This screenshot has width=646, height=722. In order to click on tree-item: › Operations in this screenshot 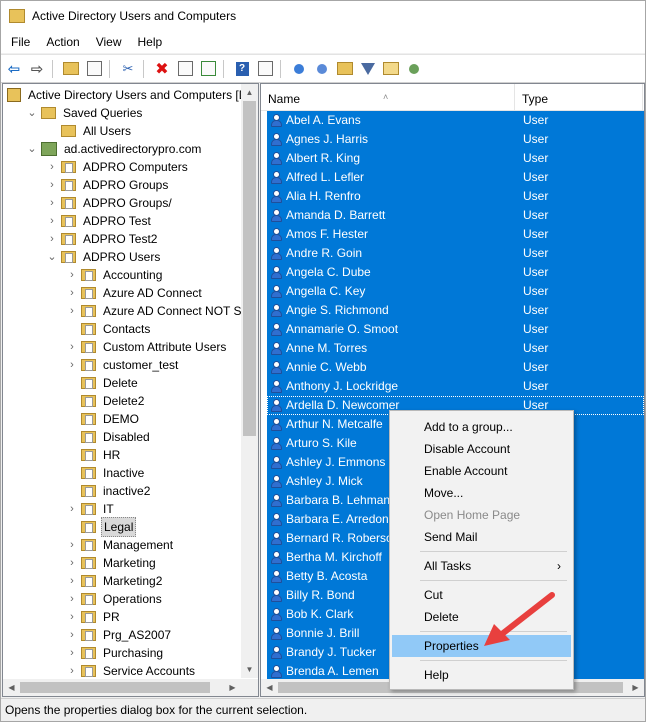, I will do `click(115, 599)`.